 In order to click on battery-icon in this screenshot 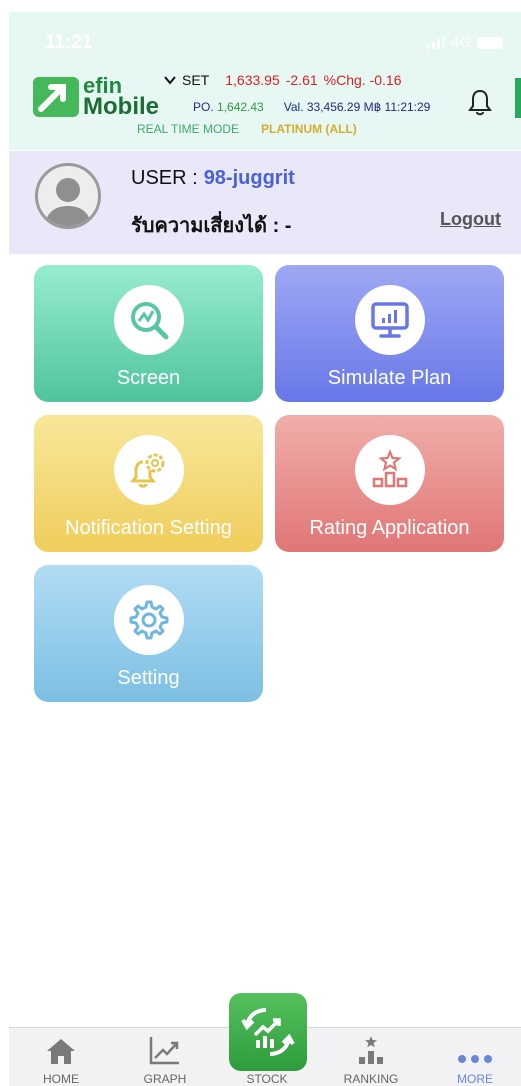, I will do `click(490, 42)`.